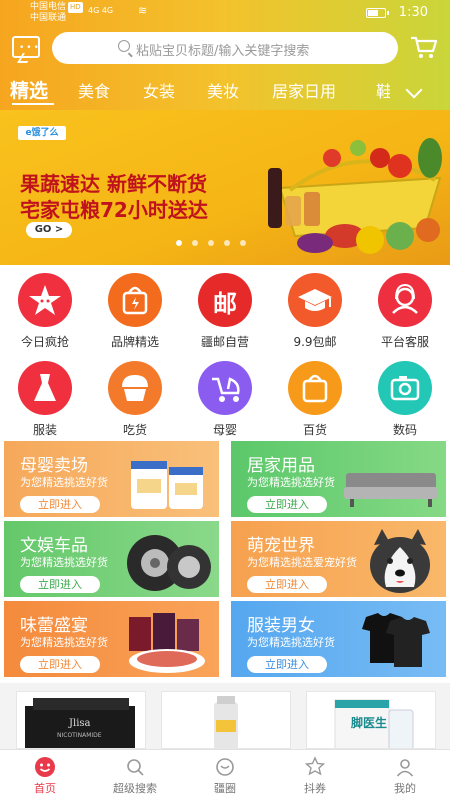  Describe the element at coordinates (225, 48) in the screenshot. I see `search-input: 粘贴宝贝标题/输入关键字搜索` at that location.